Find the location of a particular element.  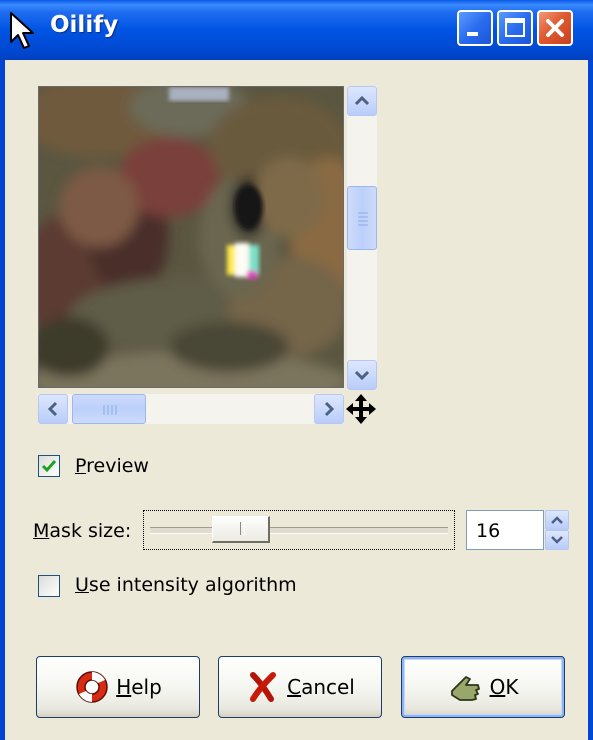

preview-checkbox is located at coordinates (49, 466).